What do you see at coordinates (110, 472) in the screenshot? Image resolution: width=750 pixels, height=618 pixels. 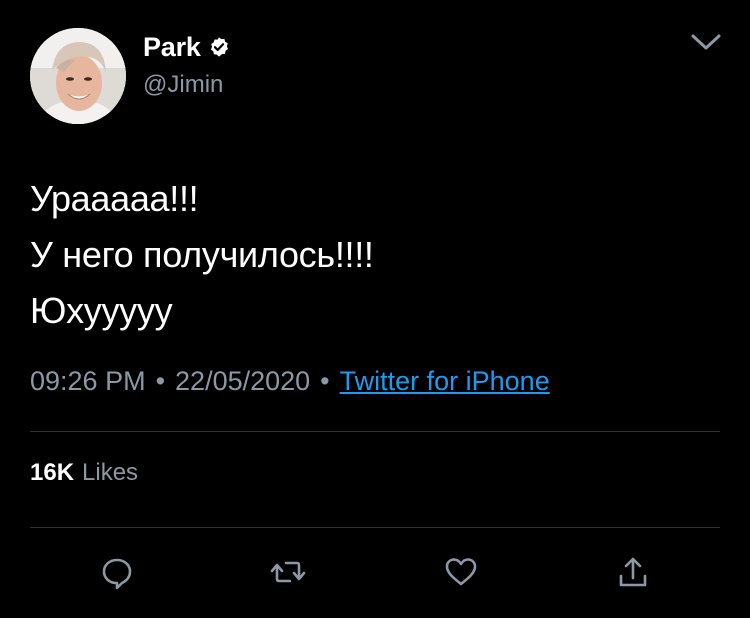 I see `likes-label: Likes` at bounding box center [110, 472].